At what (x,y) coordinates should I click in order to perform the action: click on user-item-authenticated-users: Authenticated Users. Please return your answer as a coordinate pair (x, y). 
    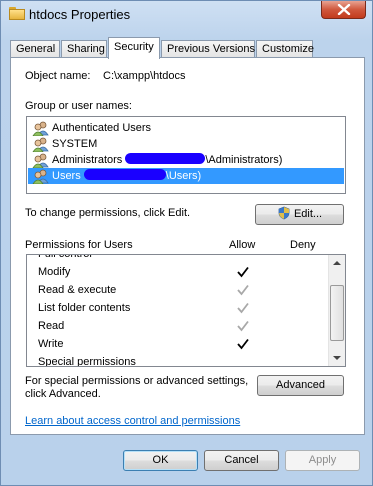
    Looking at the image, I should click on (186, 128).